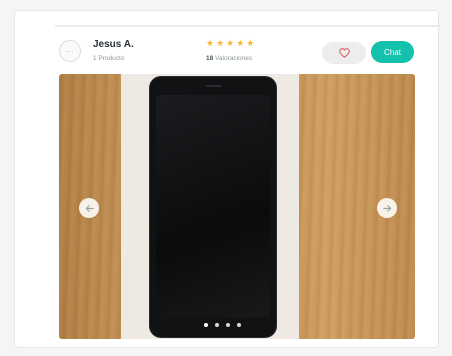  I want to click on seller-avatar: ···, so click(70, 51).